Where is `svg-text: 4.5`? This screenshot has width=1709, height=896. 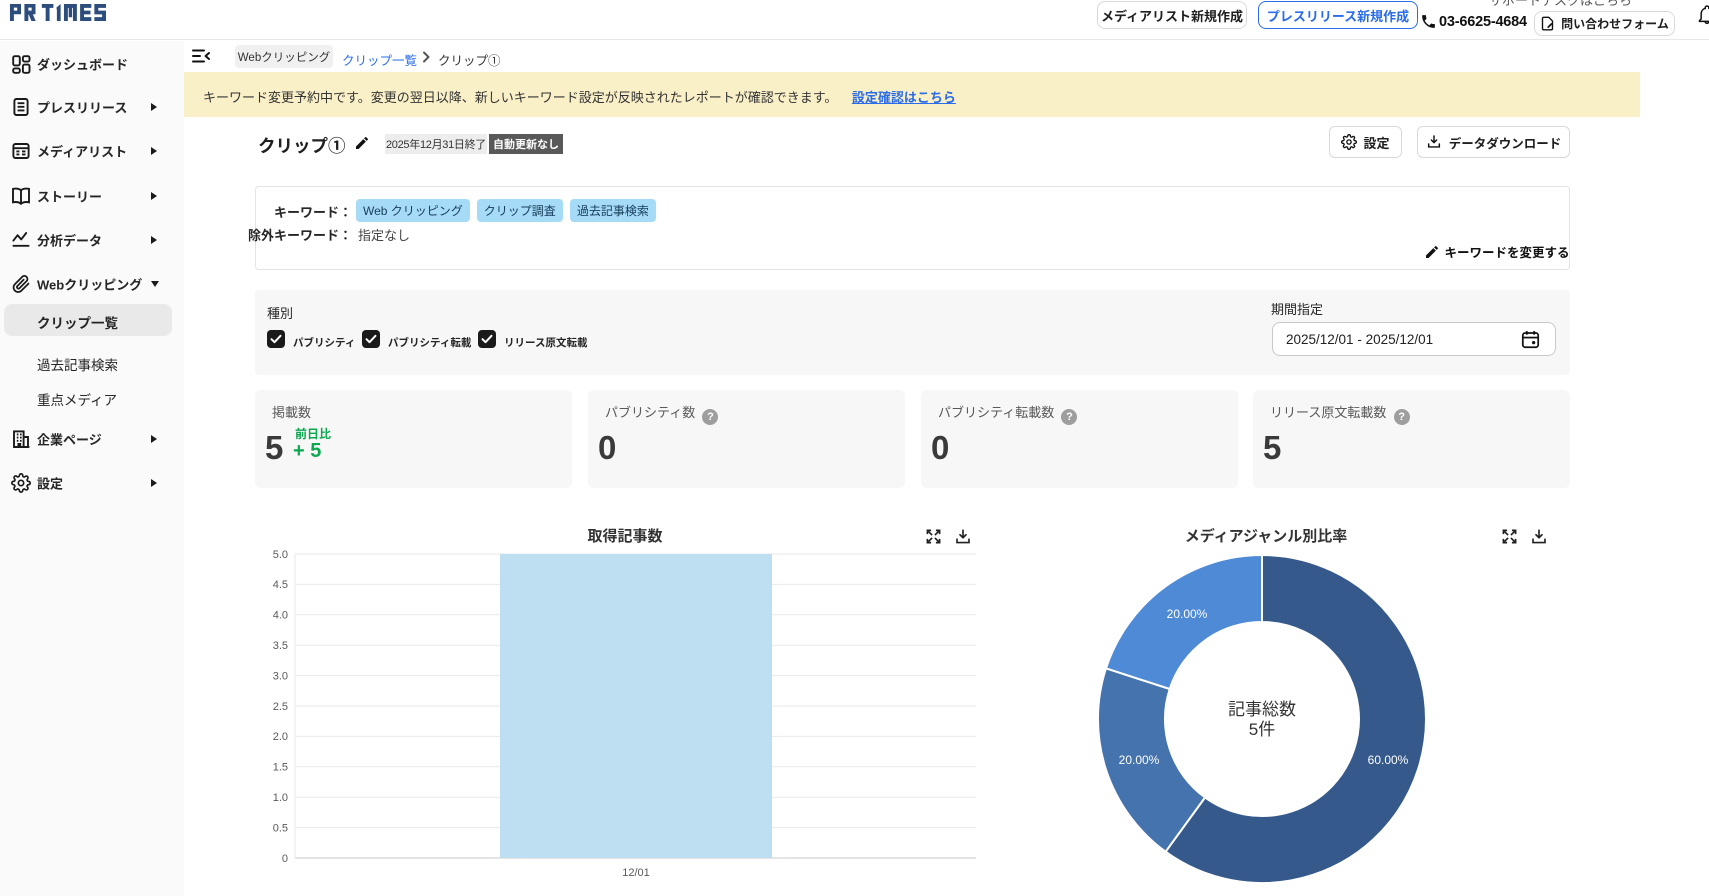
svg-text: 4.5 is located at coordinates (280, 585).